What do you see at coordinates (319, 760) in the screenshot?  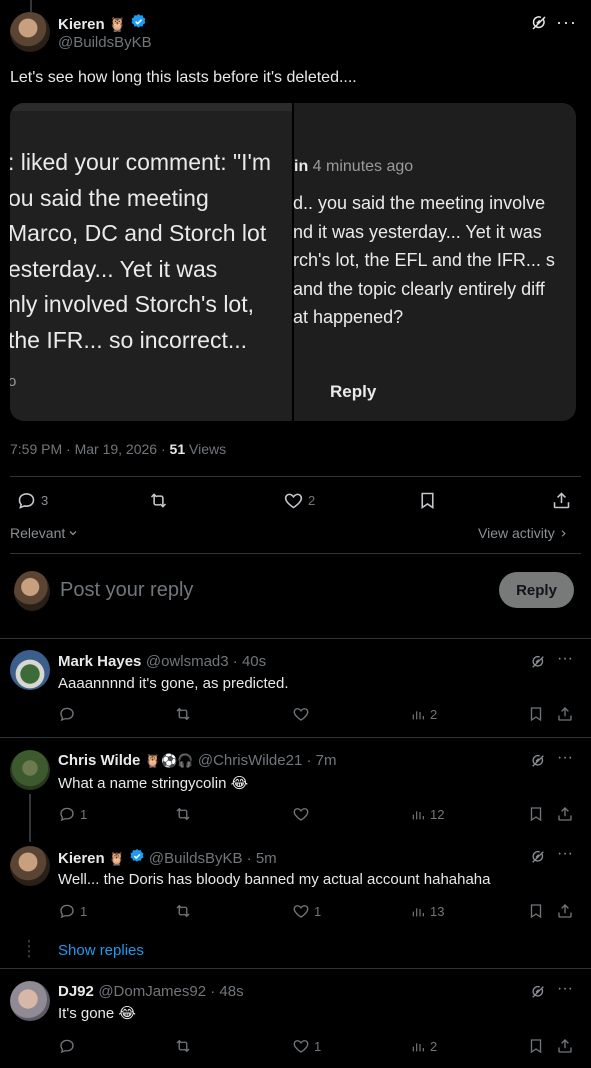 I see `reply-time: · 7m` at bounding box center [319, 760].